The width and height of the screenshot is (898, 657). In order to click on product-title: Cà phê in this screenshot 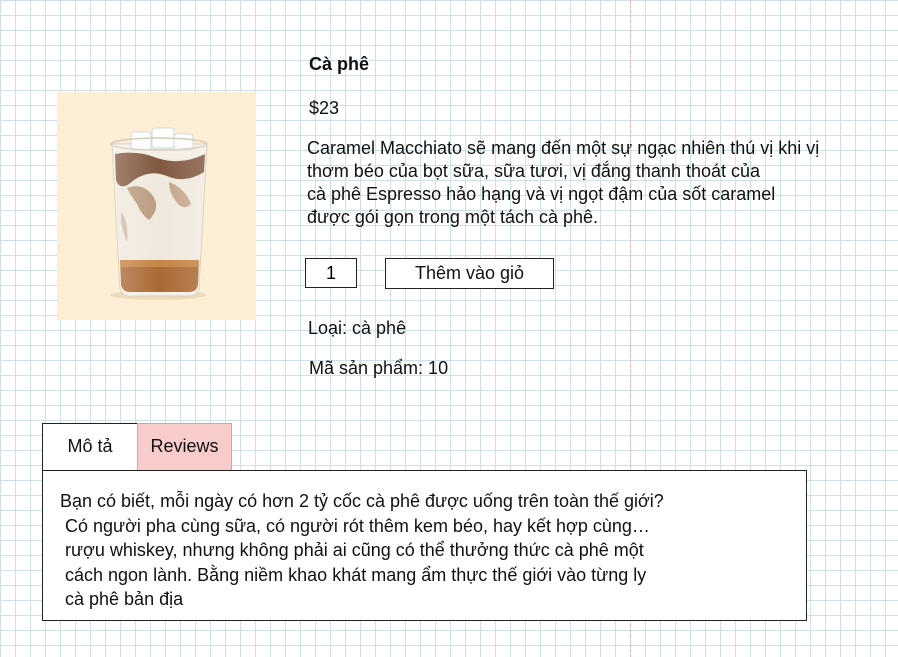, I will do `click(339, 64)`.